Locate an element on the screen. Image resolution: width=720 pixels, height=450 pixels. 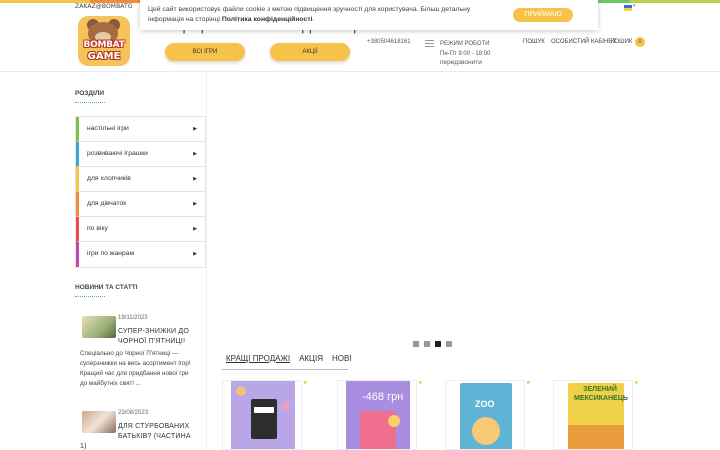
category-label: для хлопчиків is located at coordinates (109, 178).